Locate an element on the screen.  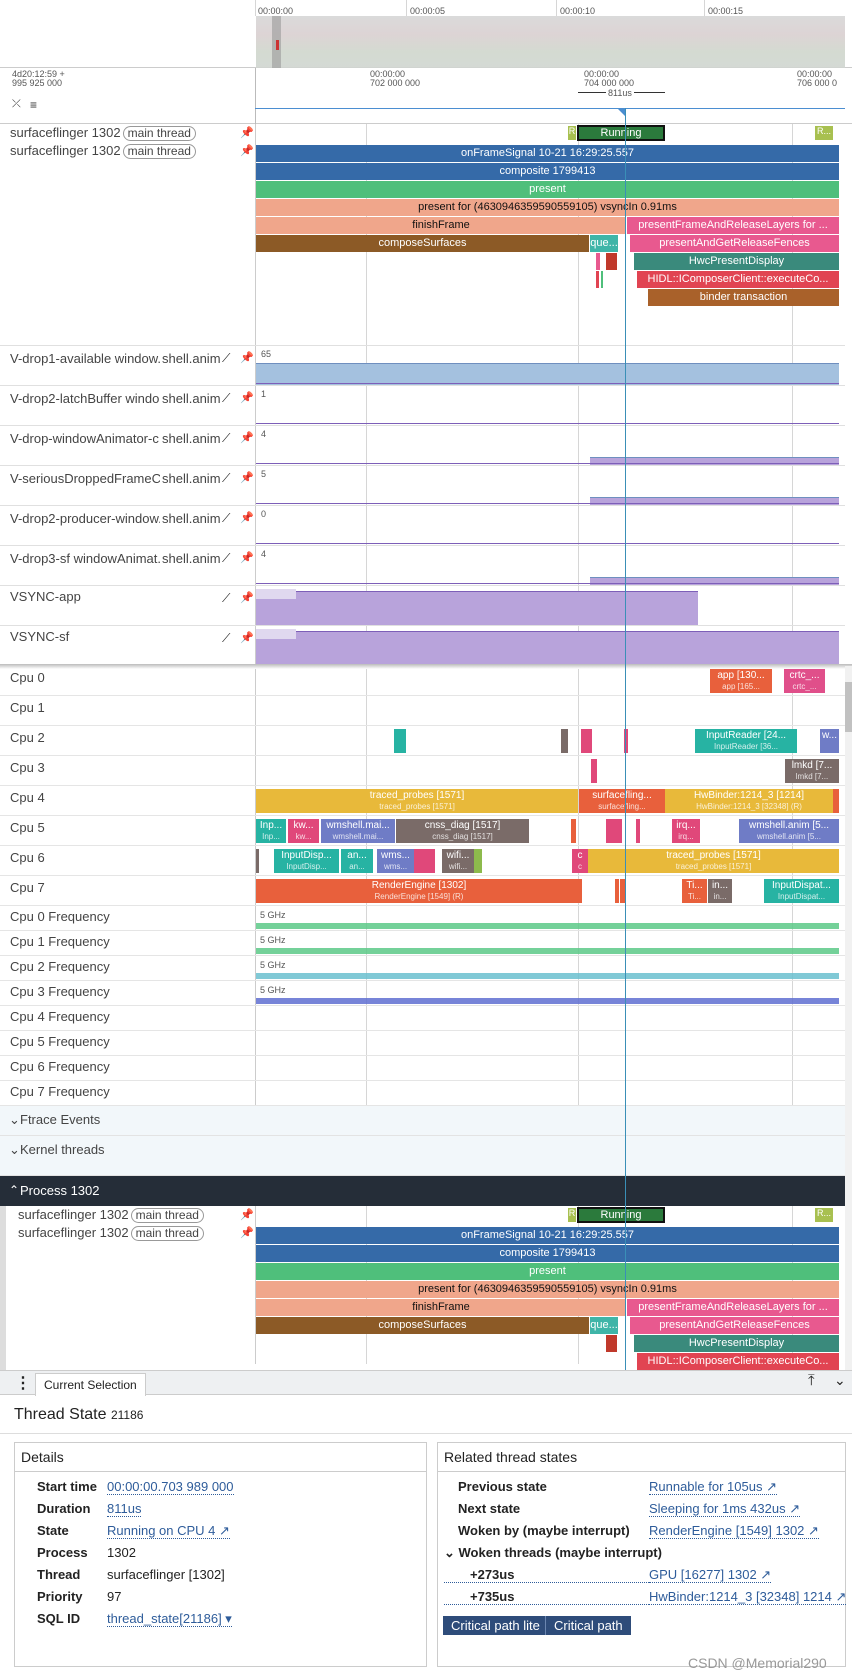
group-kernel-threads: ⌄ Kernel threads is located at coordinates (422, 1156).